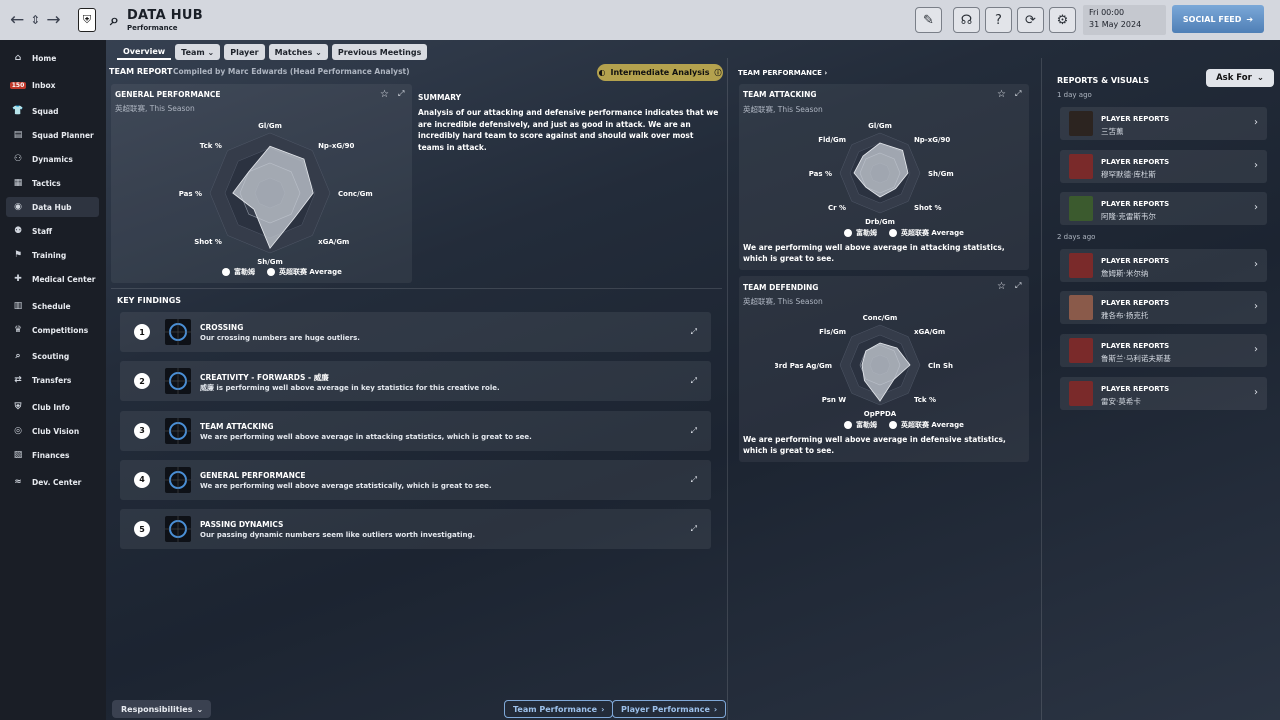 Image resolution: width=1280 pixels, height=720 pixels. I want to click on team-performance-button: Team Performance ›, so click(559, 709).